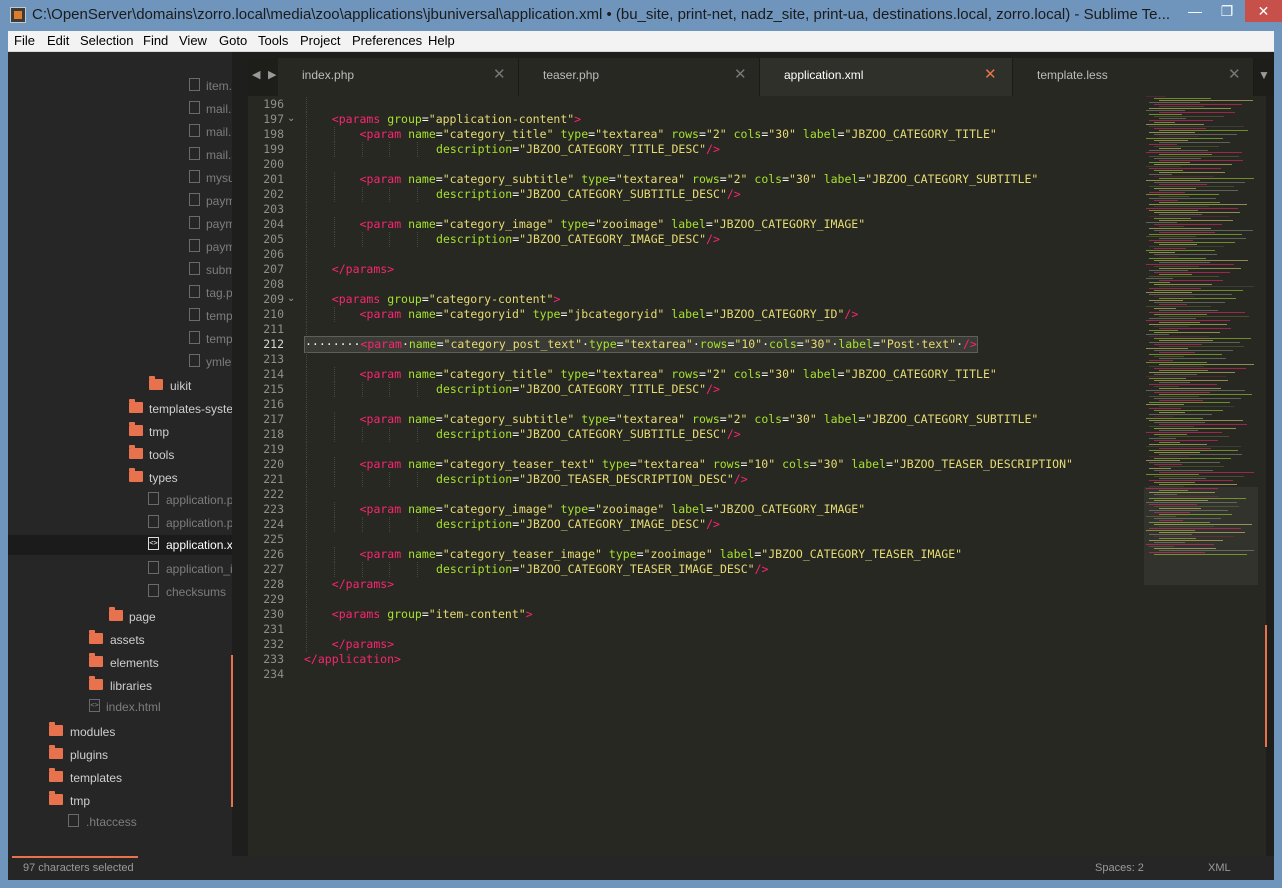 This screenshot has width=1282, height=888. Describe the element at coordinates (639, 77) in the screenshot. I see `tab-teaser-php: teaser.php ✕` at that location.